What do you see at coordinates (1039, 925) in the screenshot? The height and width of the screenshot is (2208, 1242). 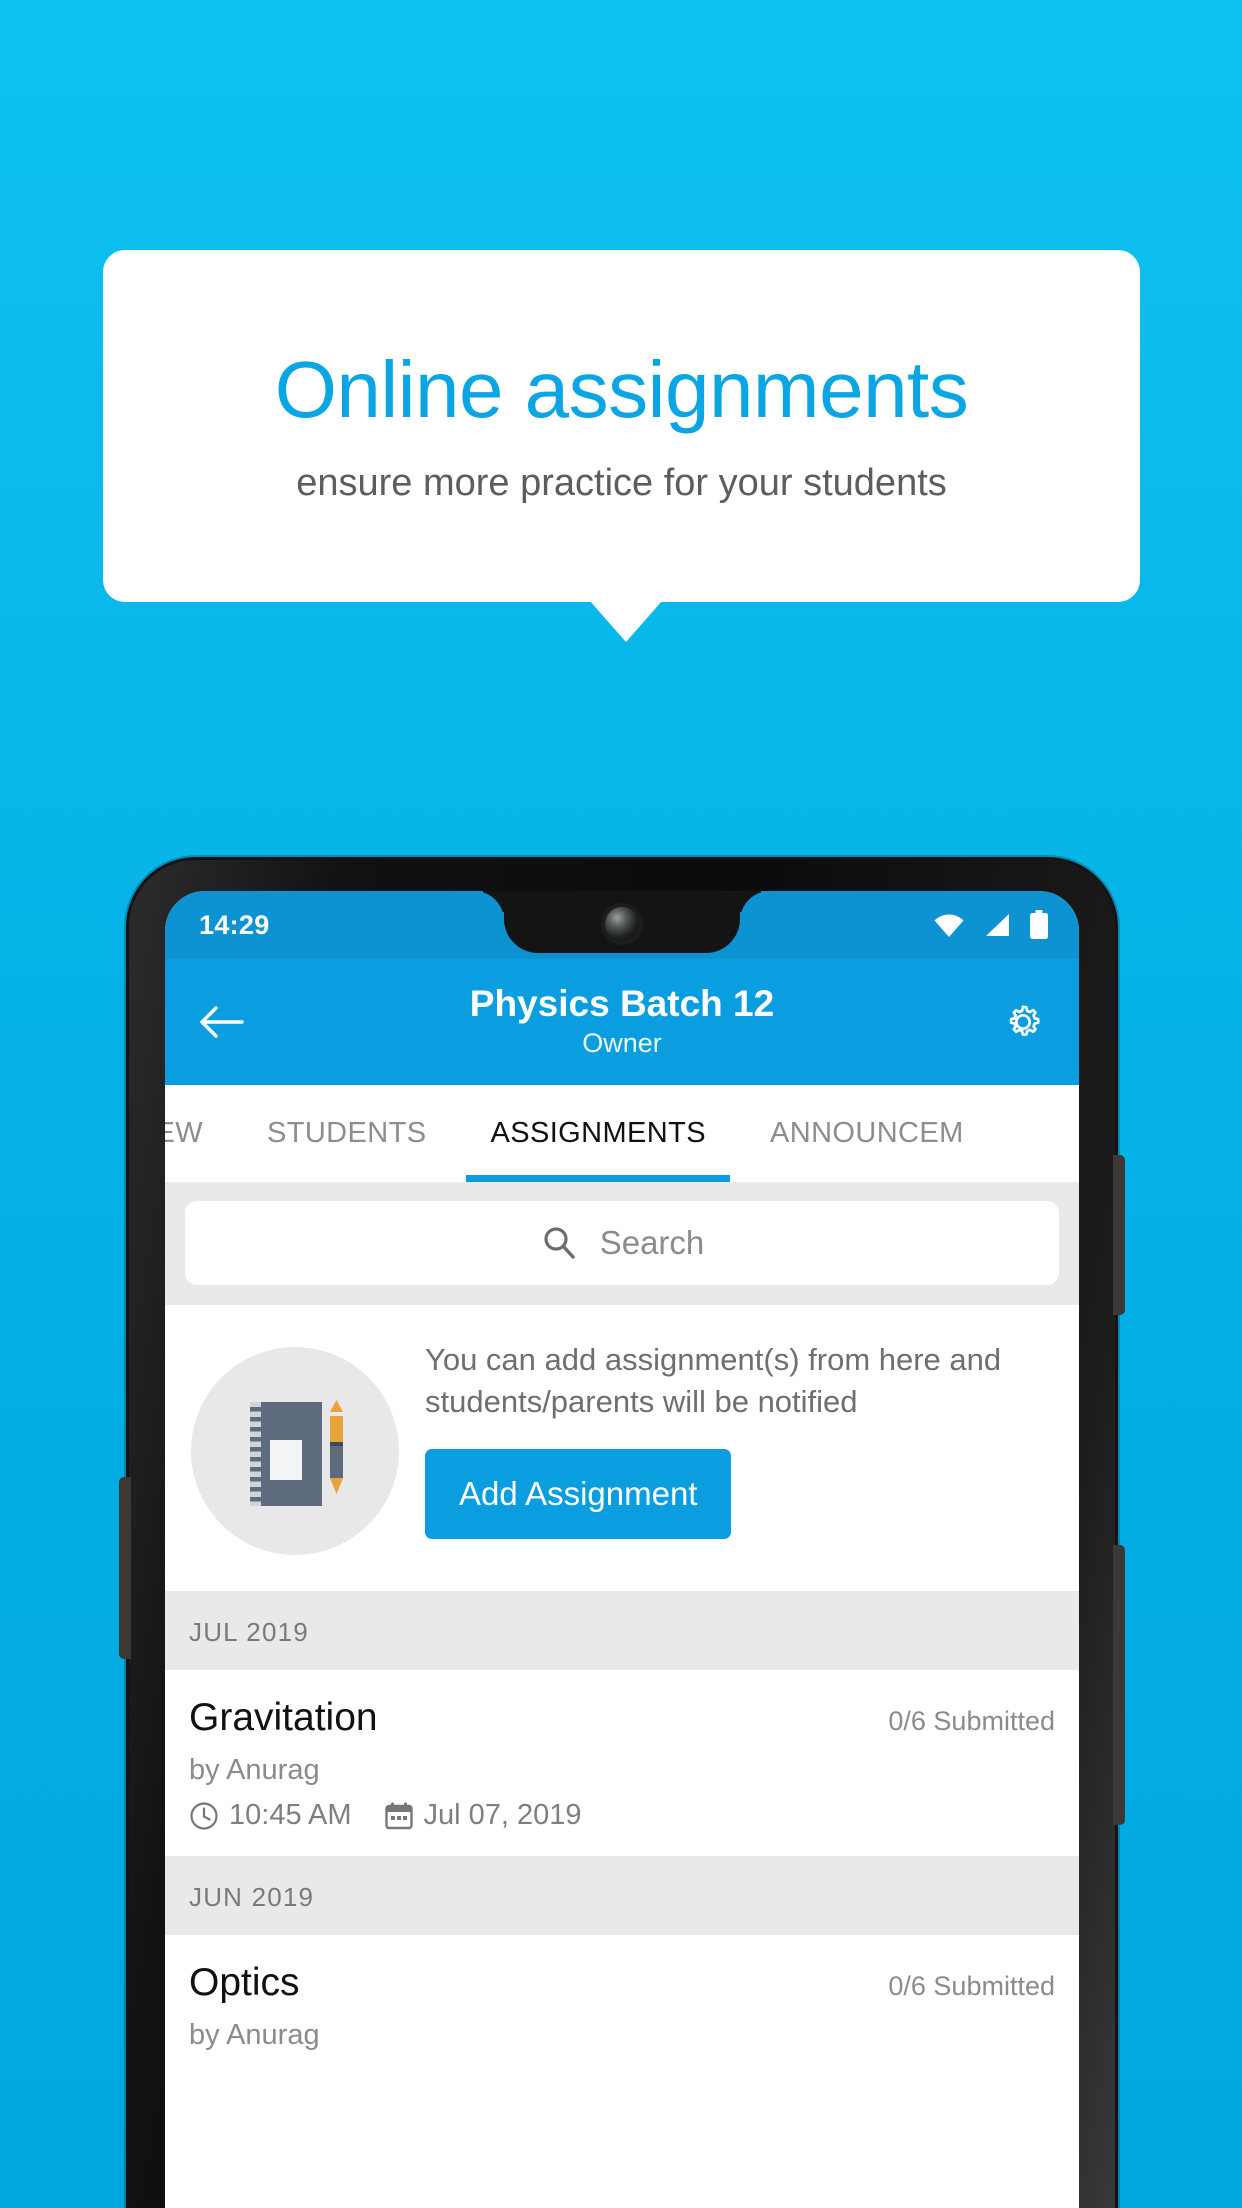 I see `battery-icon` at bounding box center [1039, 925].